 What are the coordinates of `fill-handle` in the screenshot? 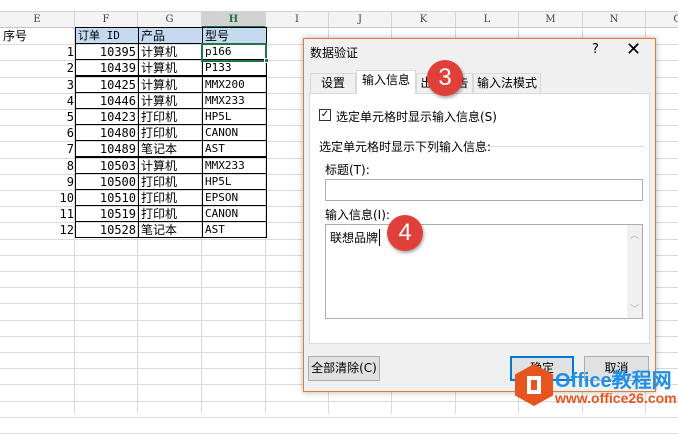 It's located at (266, 60).